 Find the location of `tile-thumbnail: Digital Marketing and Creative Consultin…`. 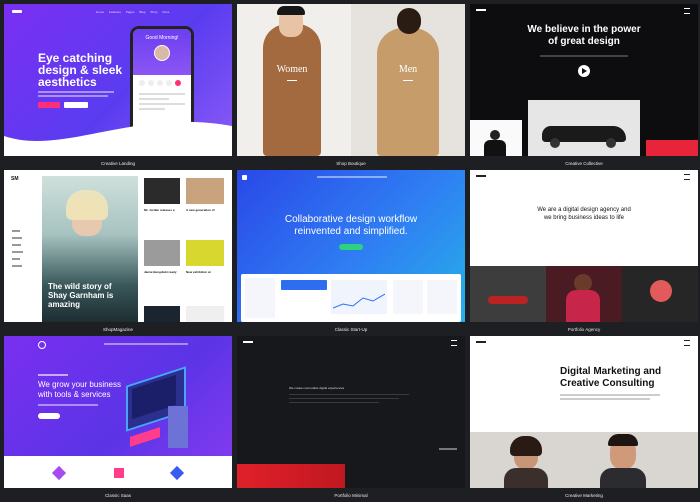

tile-thumbnail: Digital Marketing and Creative Consultin… is located at coordinates (584, 412).